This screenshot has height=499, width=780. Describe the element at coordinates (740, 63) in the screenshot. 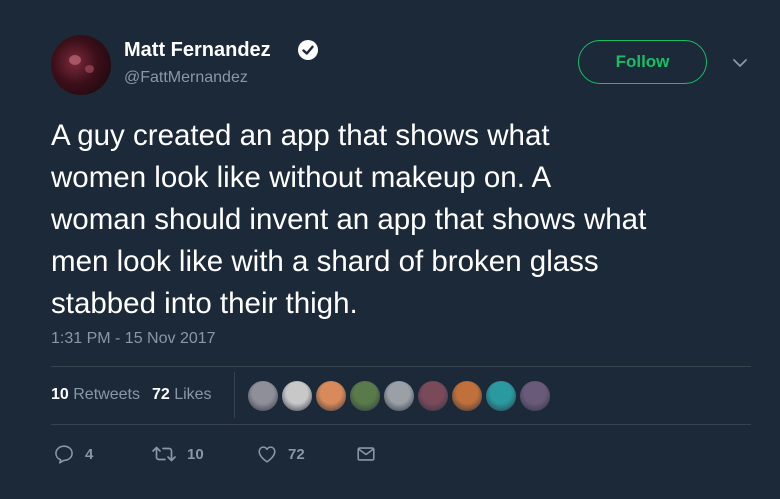

I see `chevron-down-icon` at that location.